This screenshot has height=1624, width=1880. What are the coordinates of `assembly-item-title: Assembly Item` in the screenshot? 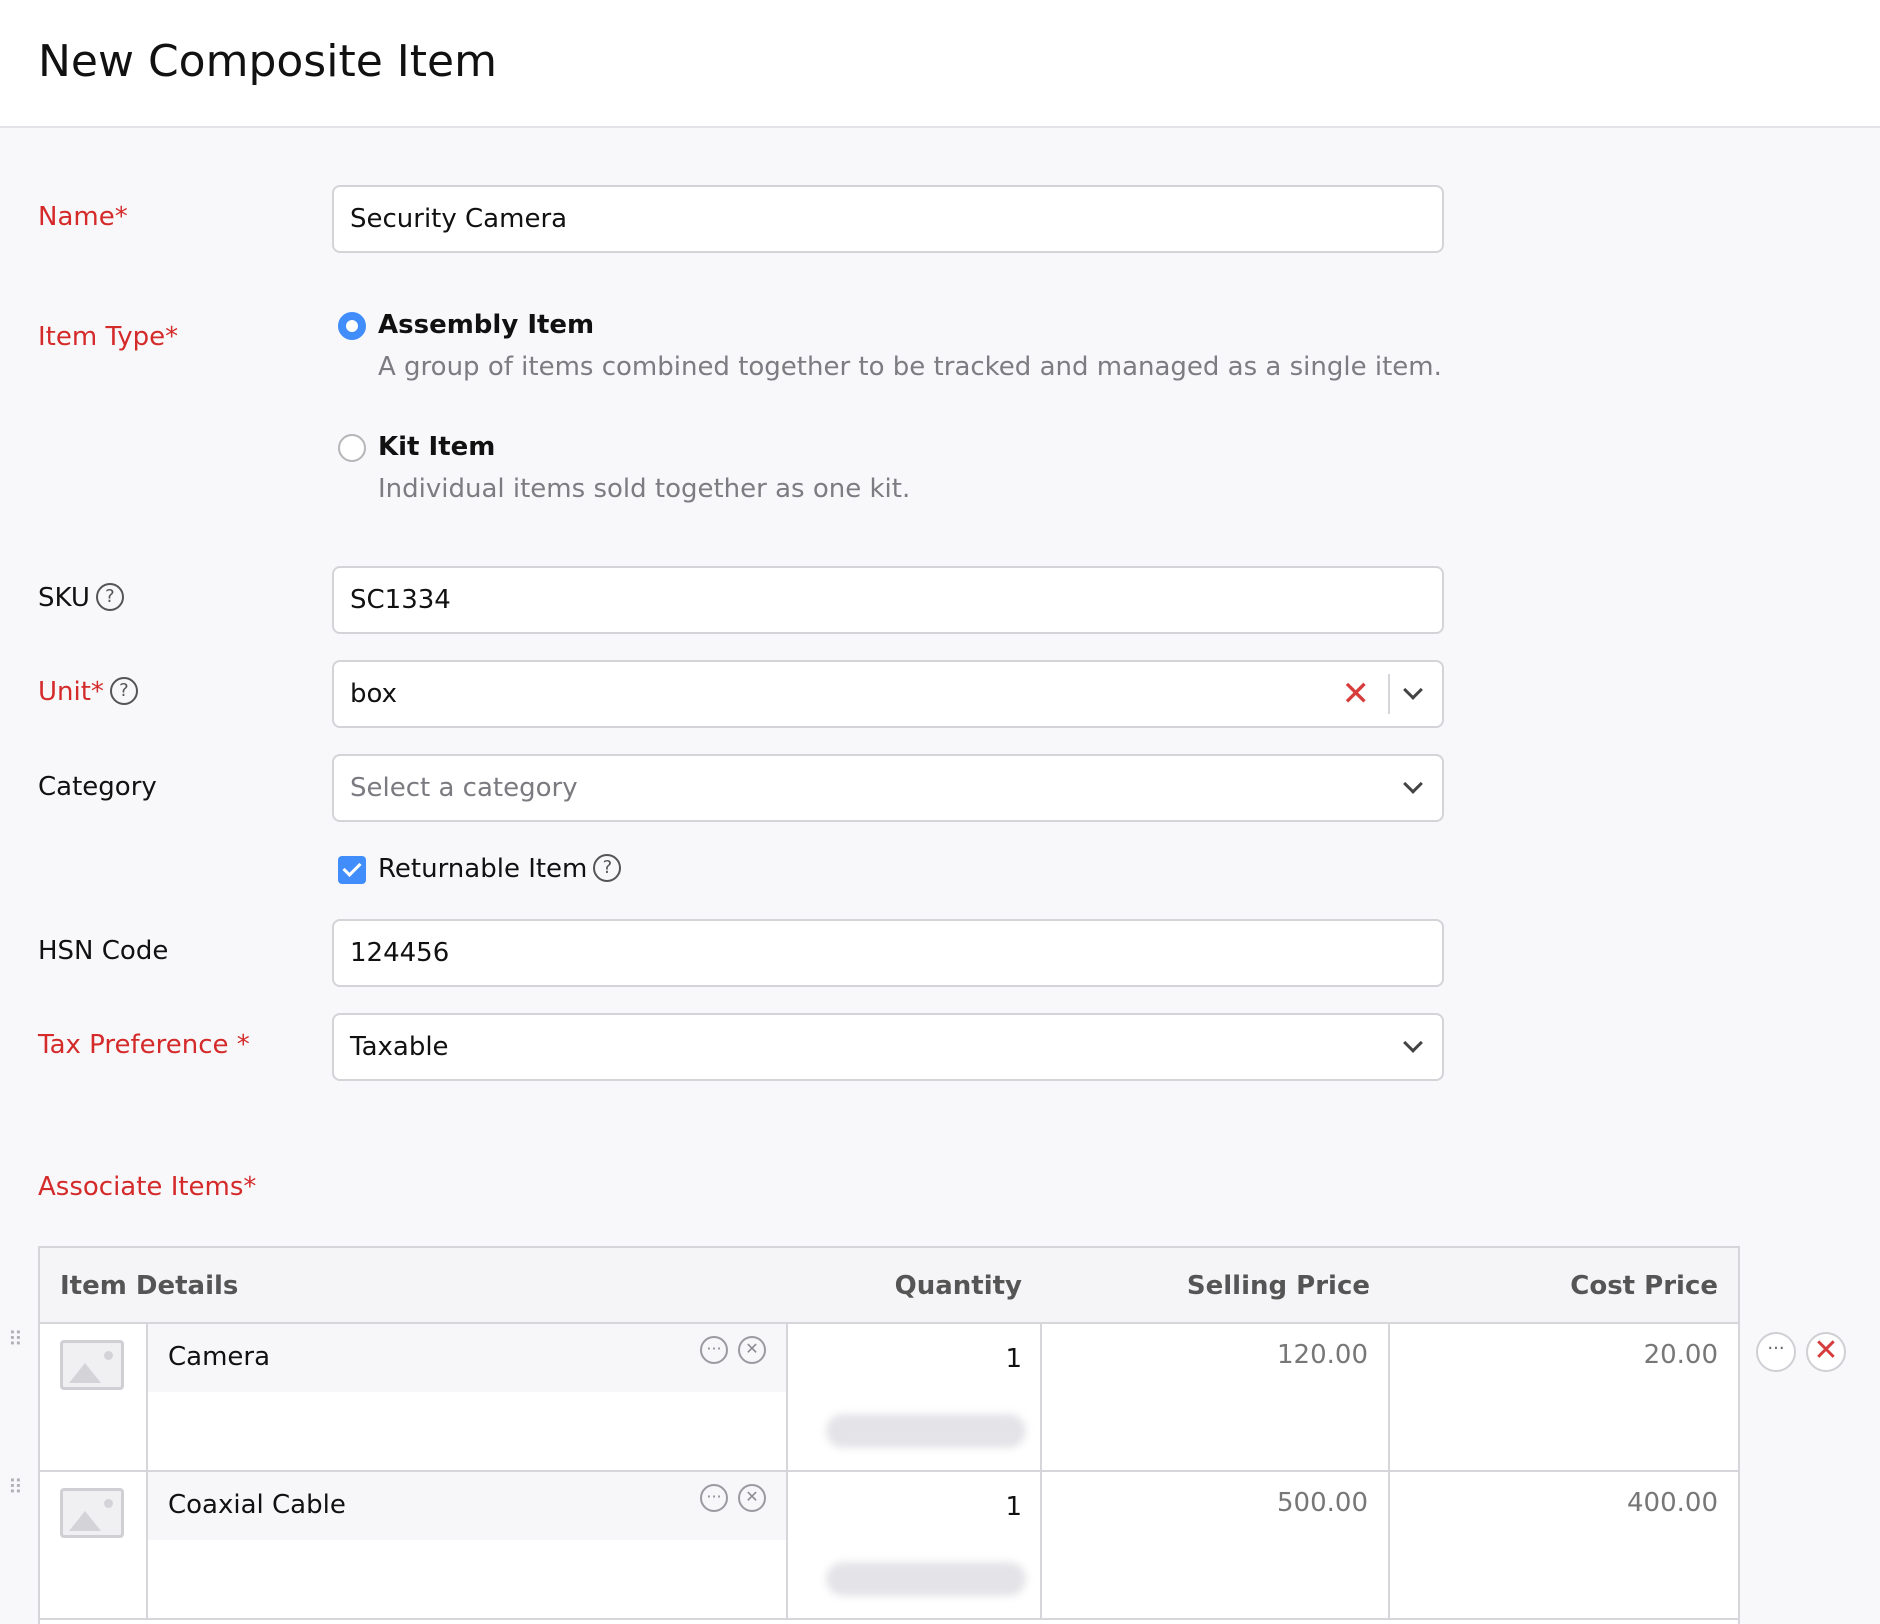 It's located at (486, 325).